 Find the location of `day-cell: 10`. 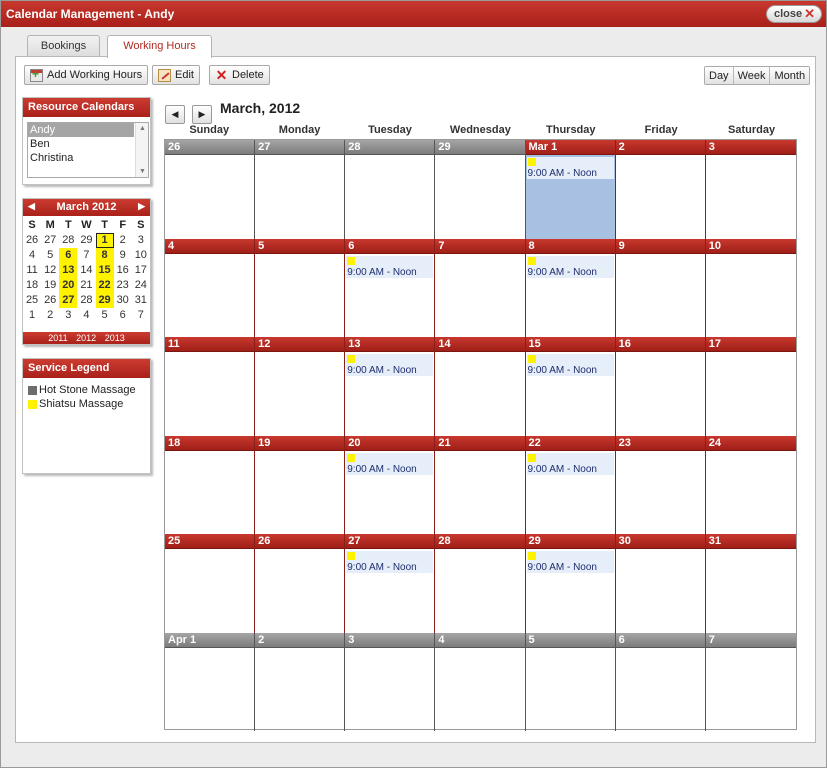

day-cell: 10 is located at coordinates (750, 288).